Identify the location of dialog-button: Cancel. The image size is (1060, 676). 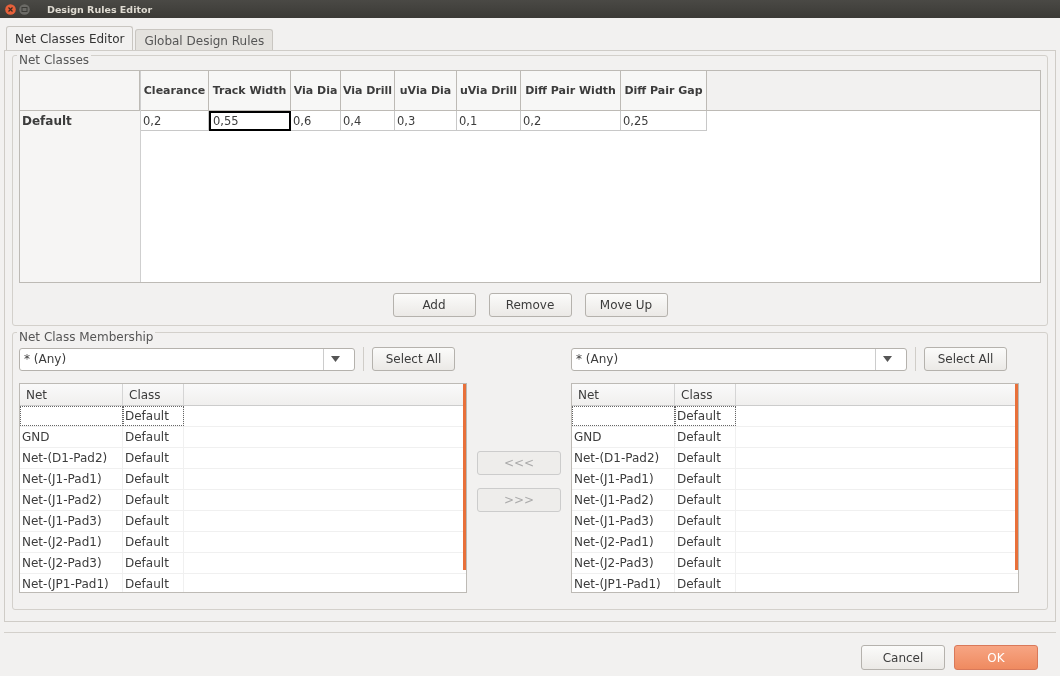
(903, 657).